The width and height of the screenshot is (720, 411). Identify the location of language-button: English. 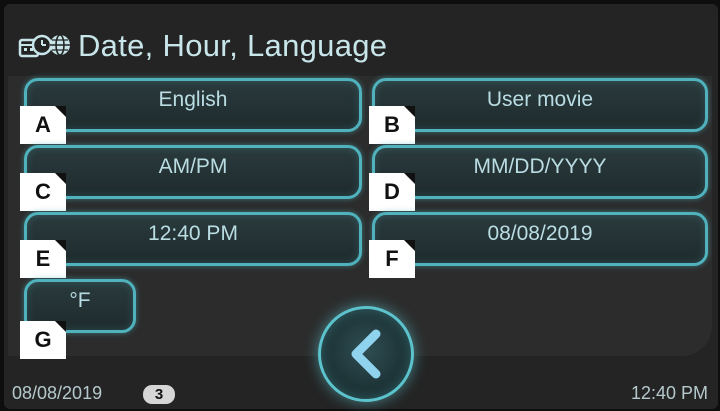
(193, 105).